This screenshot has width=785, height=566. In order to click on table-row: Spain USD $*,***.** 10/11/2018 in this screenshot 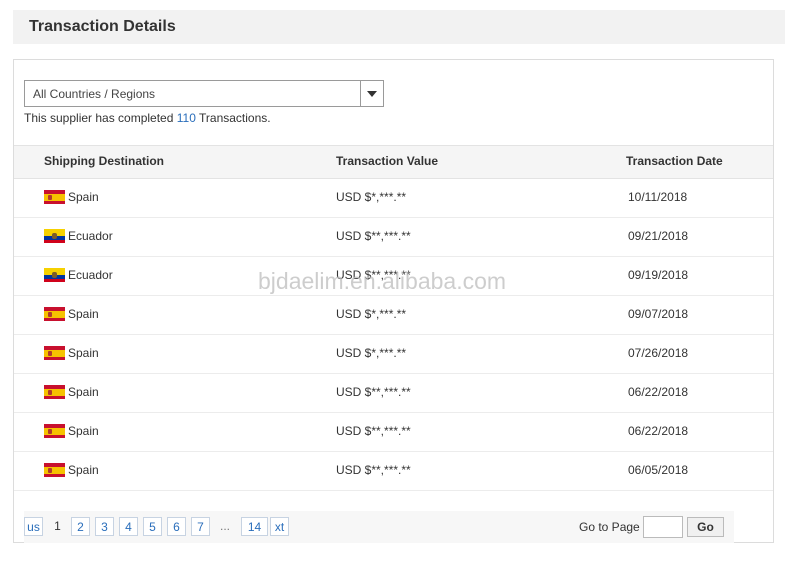, I will do `click(393, 198)`.